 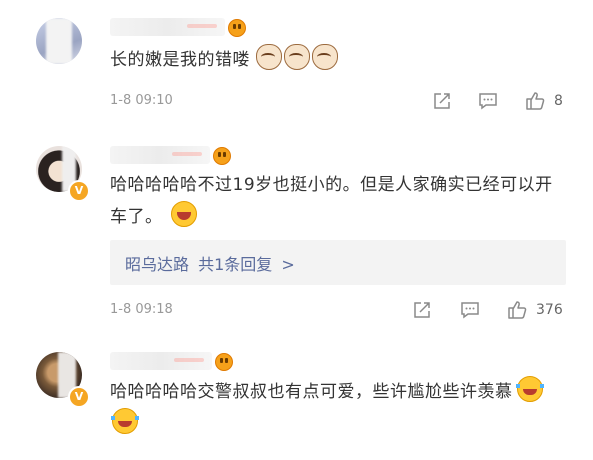 I want to click on avatar-mask, so click(x=59, y=41).